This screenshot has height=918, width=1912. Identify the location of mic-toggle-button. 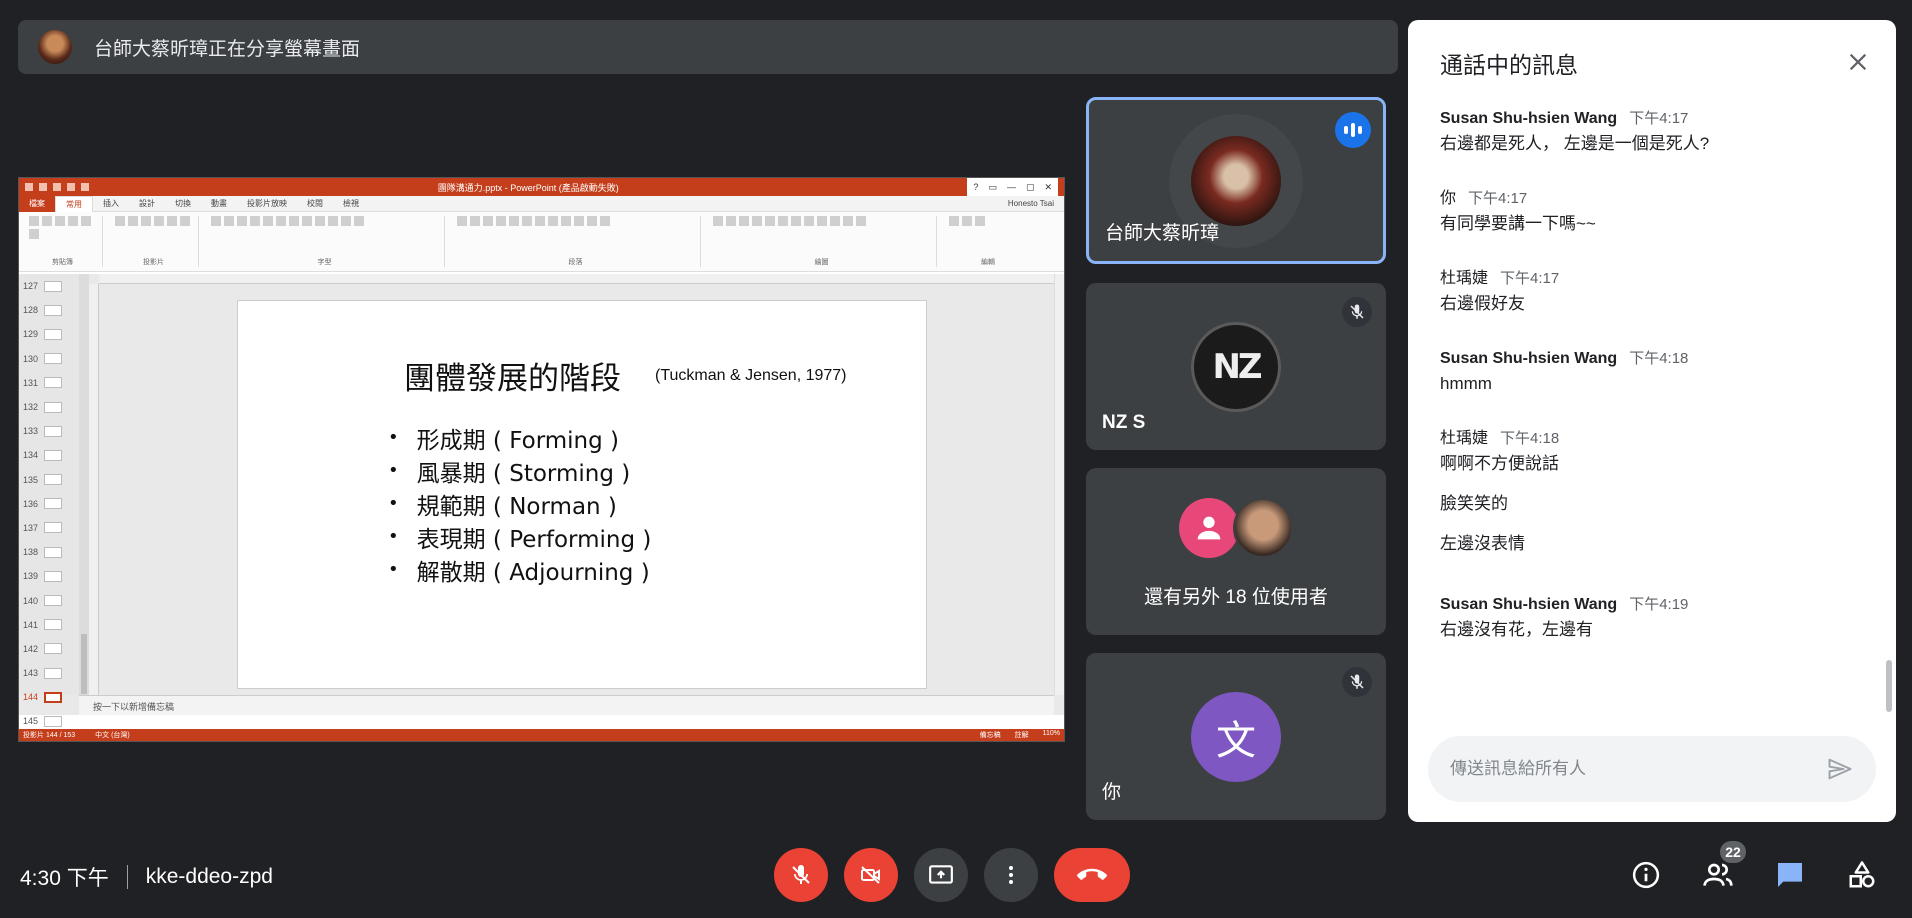
(801, 875).